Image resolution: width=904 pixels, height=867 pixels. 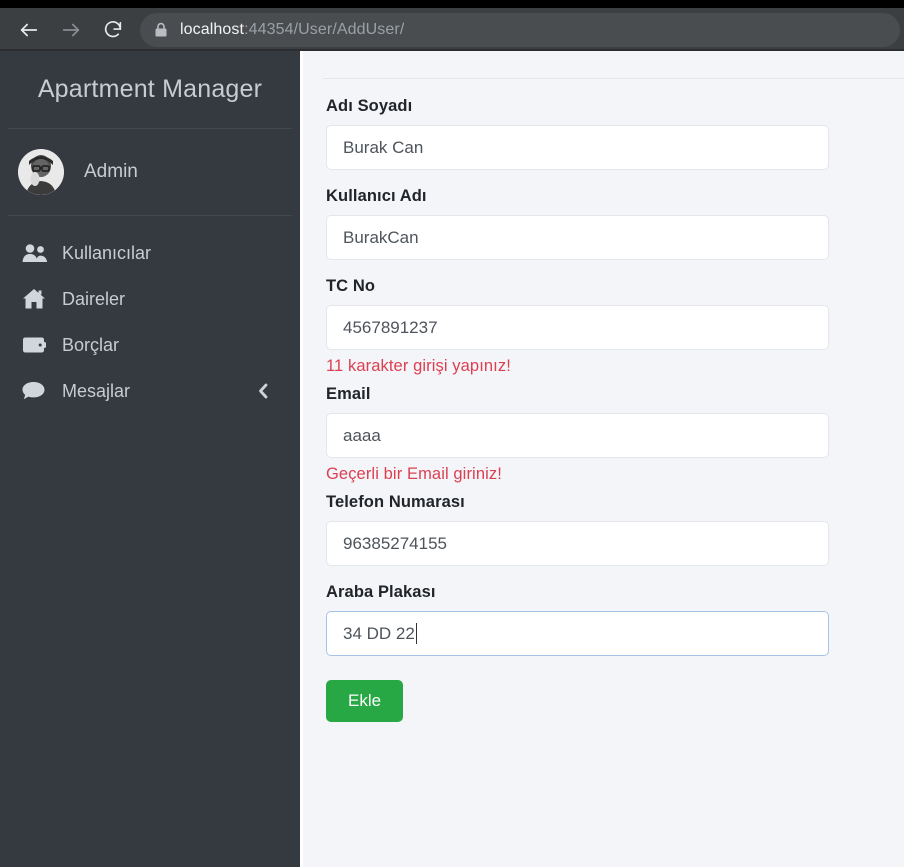 I want to click on input-araba-plakasi: 34 DD 22, so click(x=577, y=633).